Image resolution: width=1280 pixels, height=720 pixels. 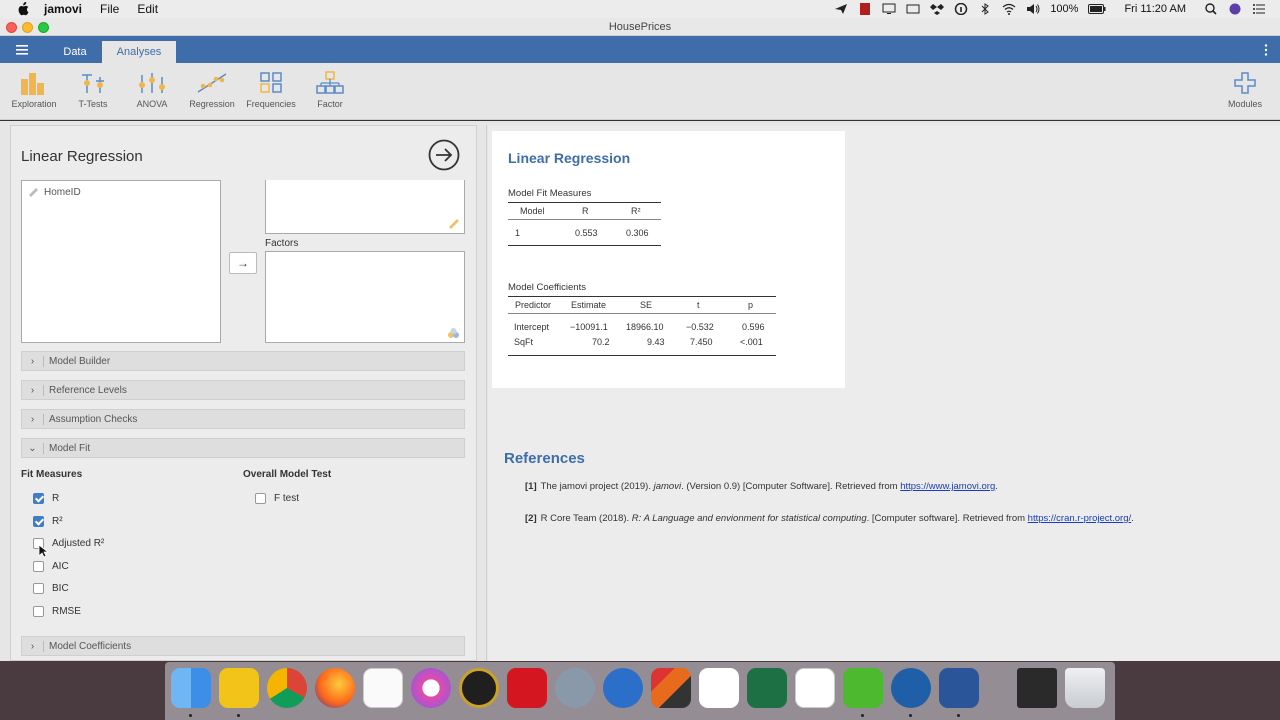 I want to click on ttests-icon, so click(x=93, y=83).